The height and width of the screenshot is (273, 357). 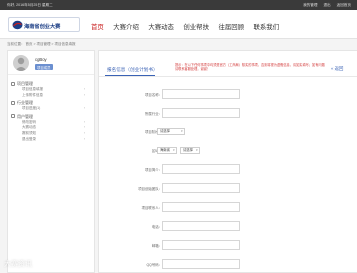 I want to click on logo-text: 海南省创业大赛, so click(x=42, y=26).